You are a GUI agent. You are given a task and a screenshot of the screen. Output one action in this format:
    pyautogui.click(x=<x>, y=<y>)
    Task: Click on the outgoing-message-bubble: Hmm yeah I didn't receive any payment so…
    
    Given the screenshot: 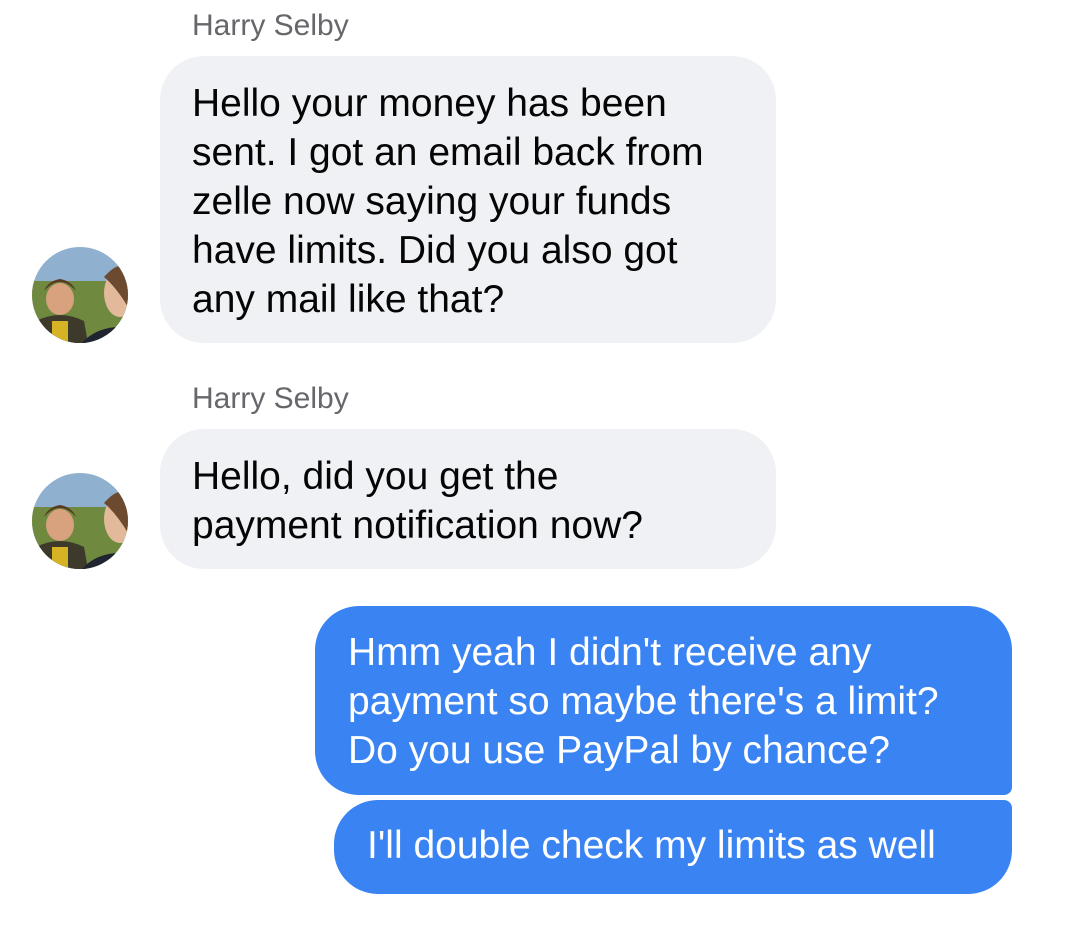 What is the action you would take?
    pyautogui.click(x=663, y=700)
    